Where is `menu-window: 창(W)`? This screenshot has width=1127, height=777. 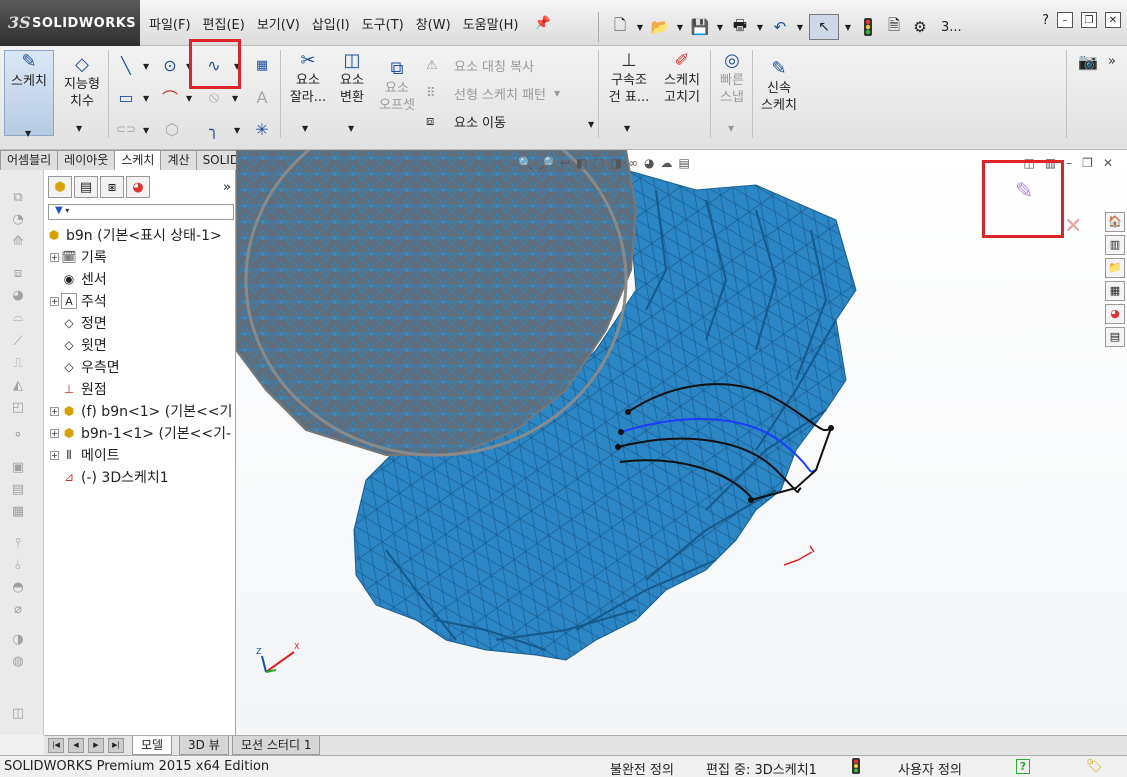 menu-window: 창(W) is located at coordinates (433, 23).